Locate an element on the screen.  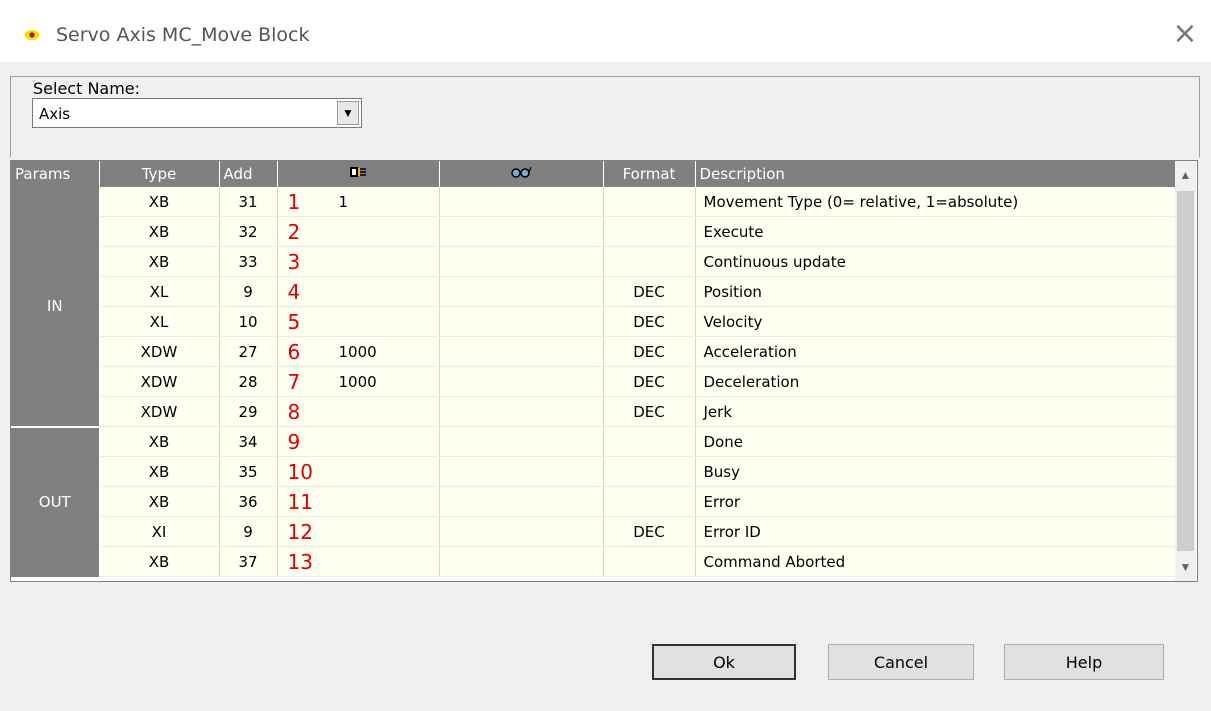
table-row: XB 36 11 Error is located at coordinates (593, 501).